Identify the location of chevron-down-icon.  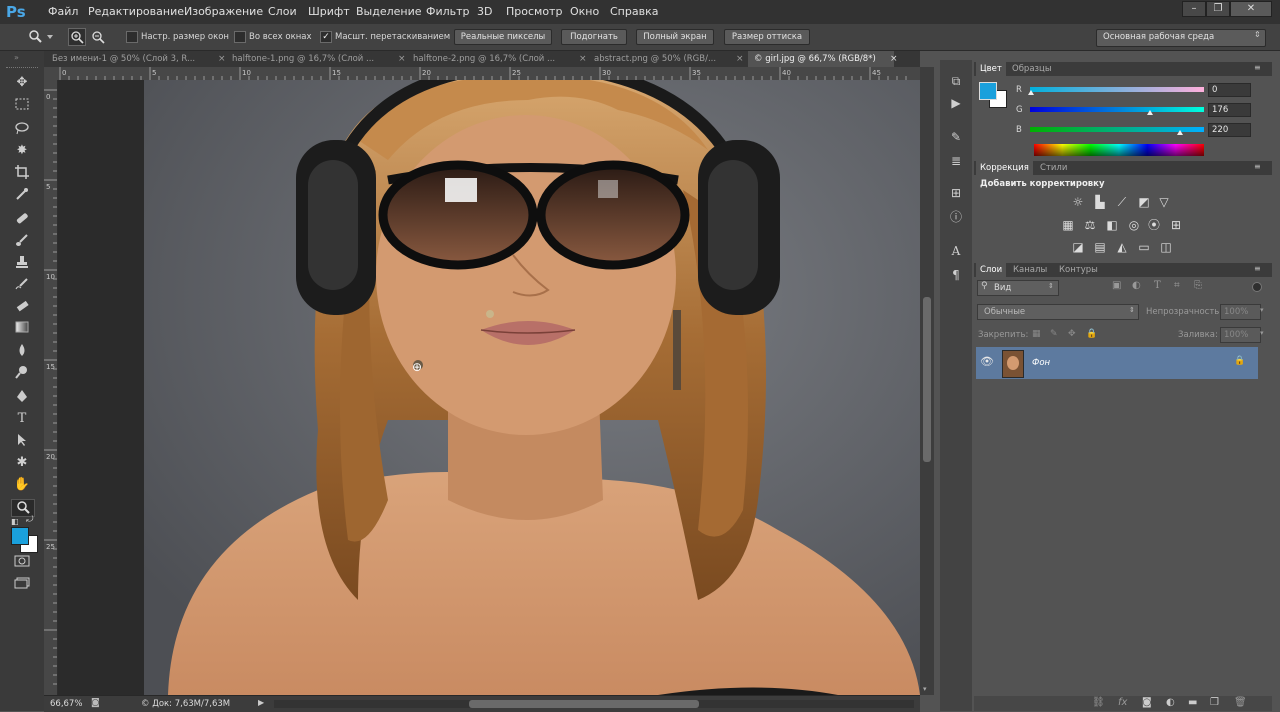
(50, 37).